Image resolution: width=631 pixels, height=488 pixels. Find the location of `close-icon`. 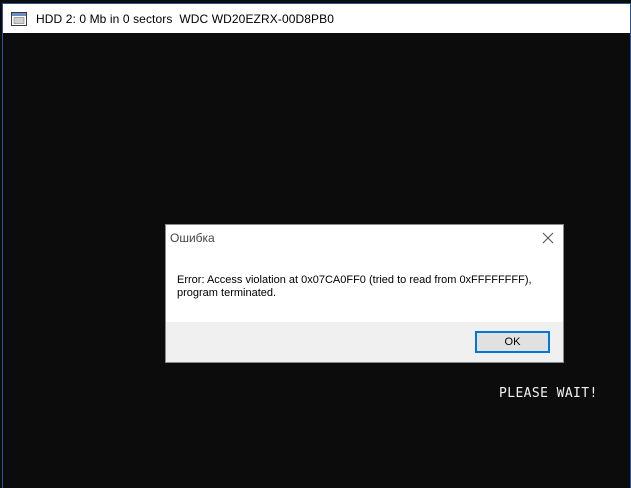

close-icon is located at coordinates (548, 238).